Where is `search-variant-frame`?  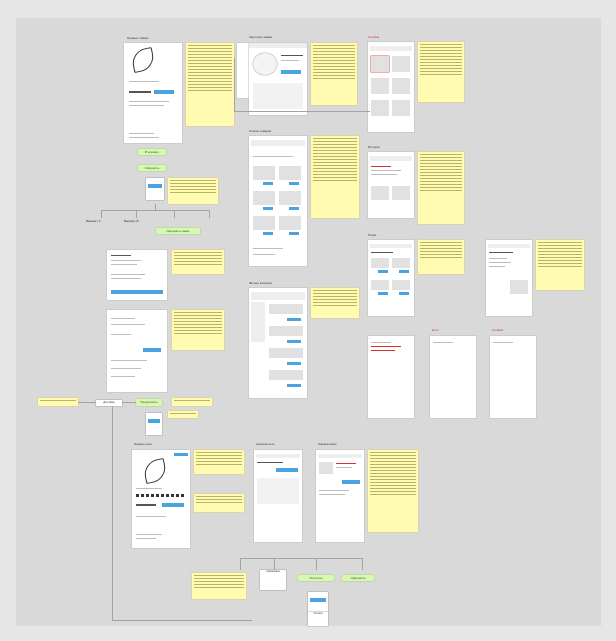
search-variant-frame is located at coordinates (509, 278).